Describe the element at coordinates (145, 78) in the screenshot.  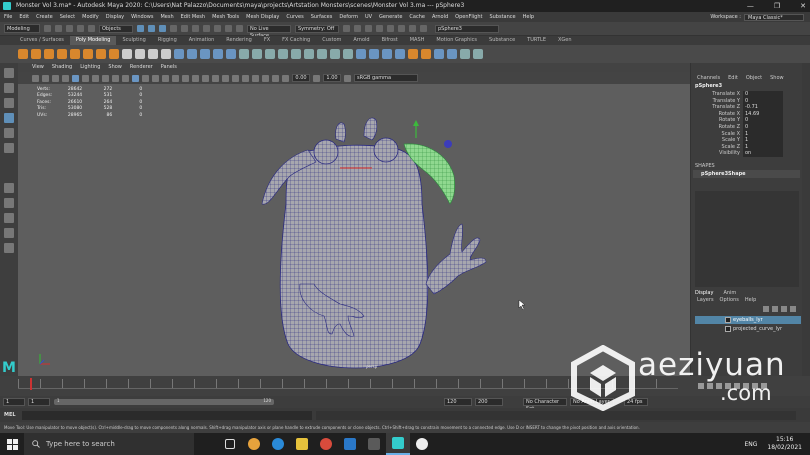
I see `smooth-shade-icon` at that location.